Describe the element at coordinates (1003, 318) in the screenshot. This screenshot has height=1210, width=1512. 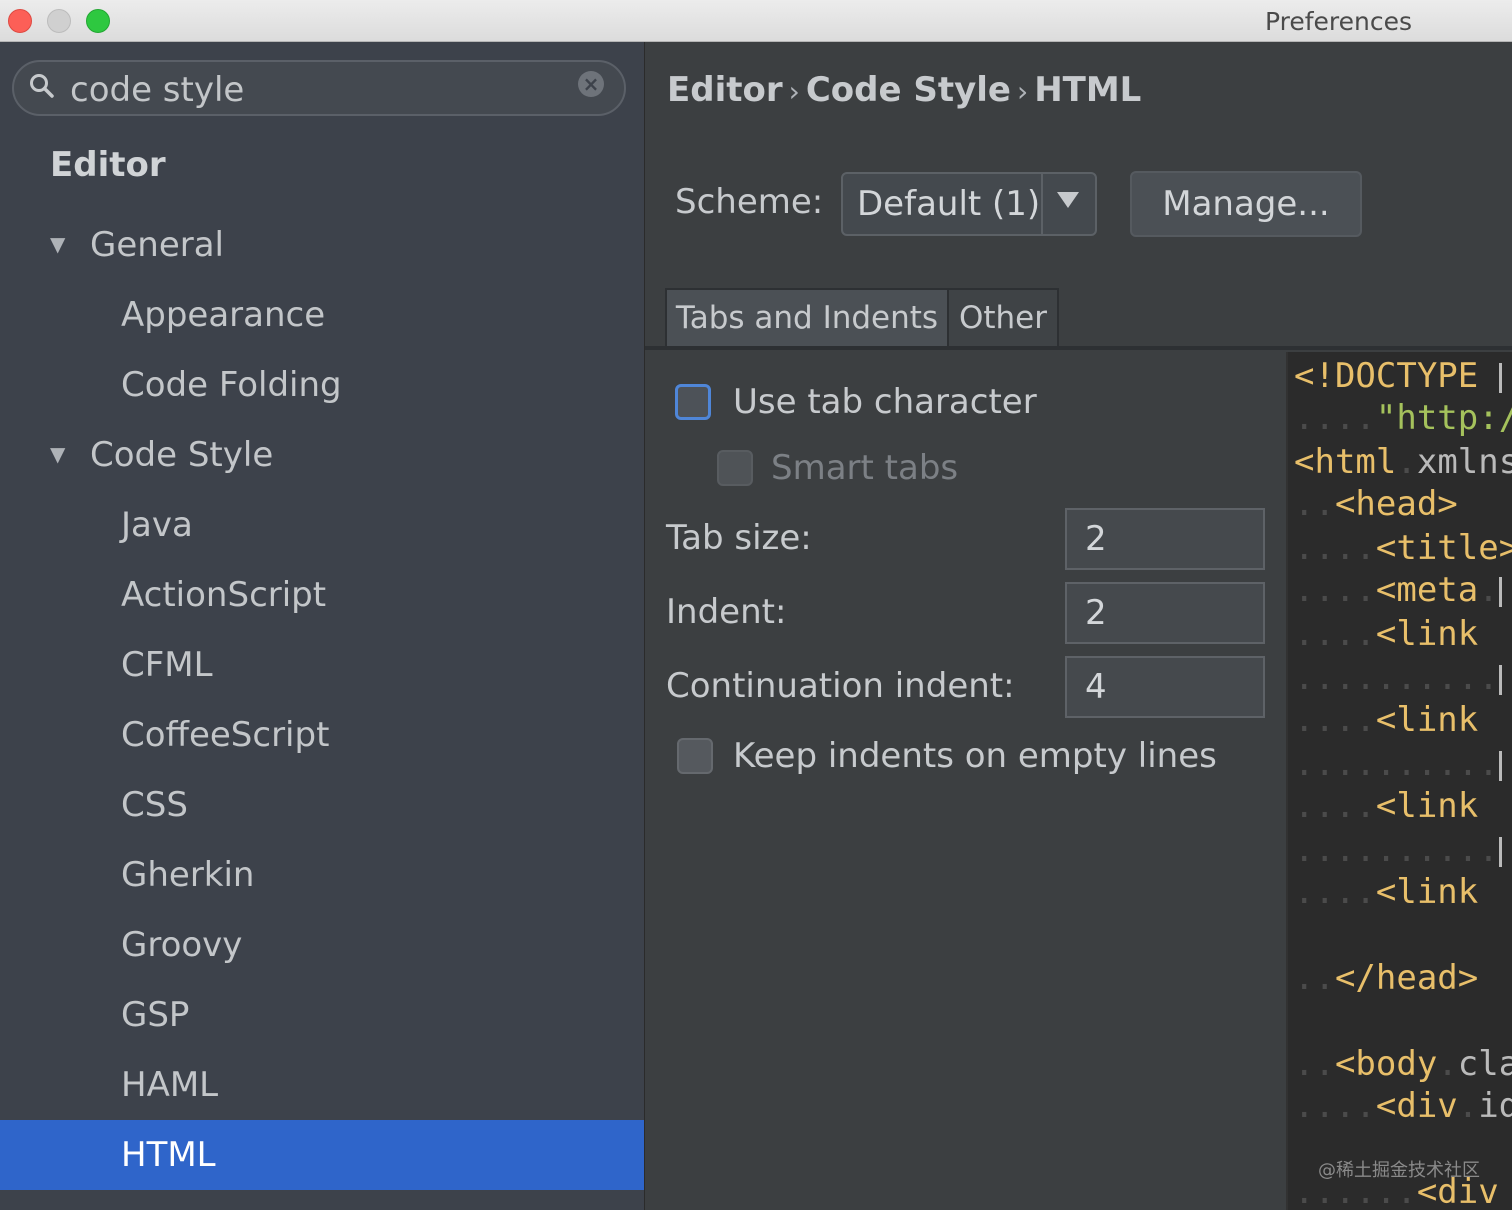
I see `tab-other: Other` at that location.